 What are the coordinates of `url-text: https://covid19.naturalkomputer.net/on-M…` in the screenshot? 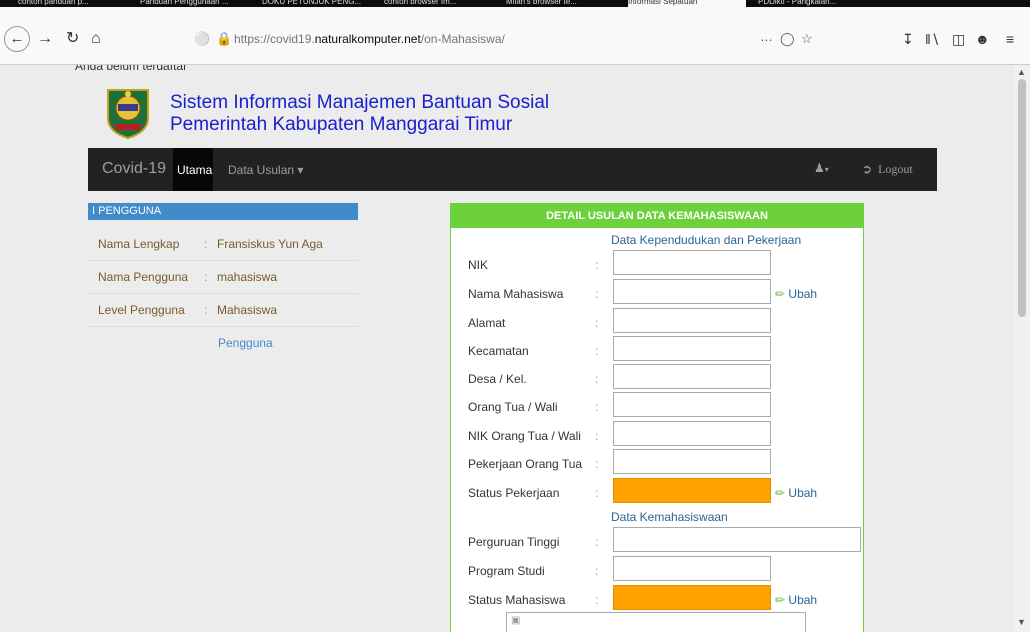 It's located at (369, 39).